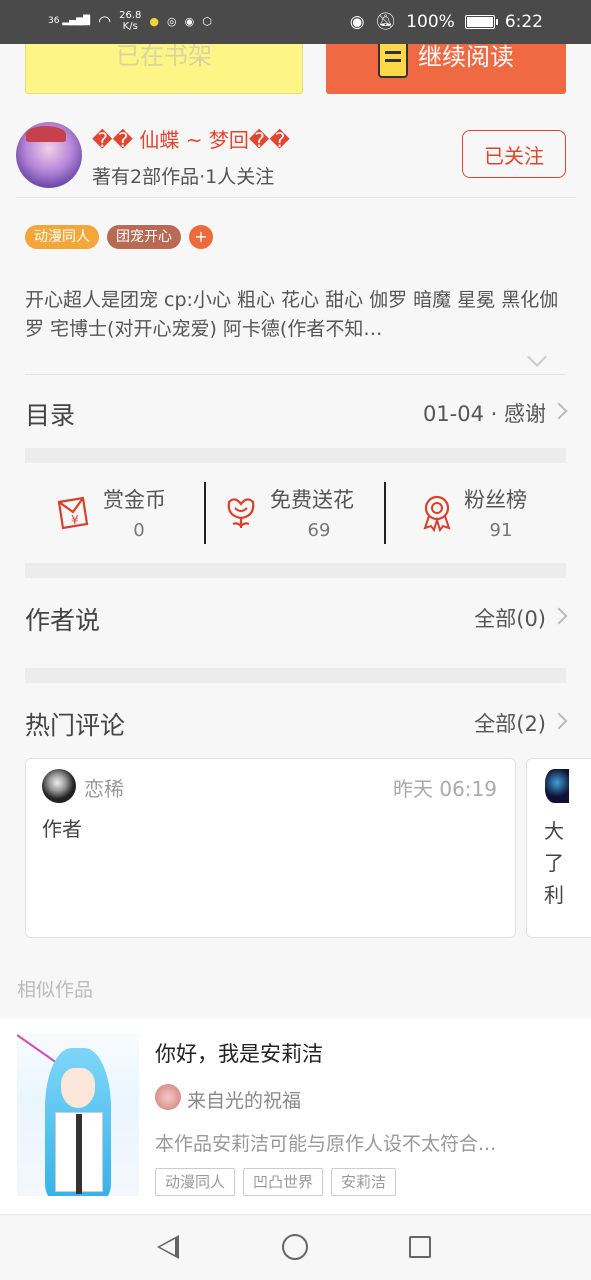 This screenshot has width=591, height=1280. What do you see at coordinates (244, 1099) in the screenshot?
I see `similar-author-name: 来自光的祝福` at bounding box center [244, 1099].